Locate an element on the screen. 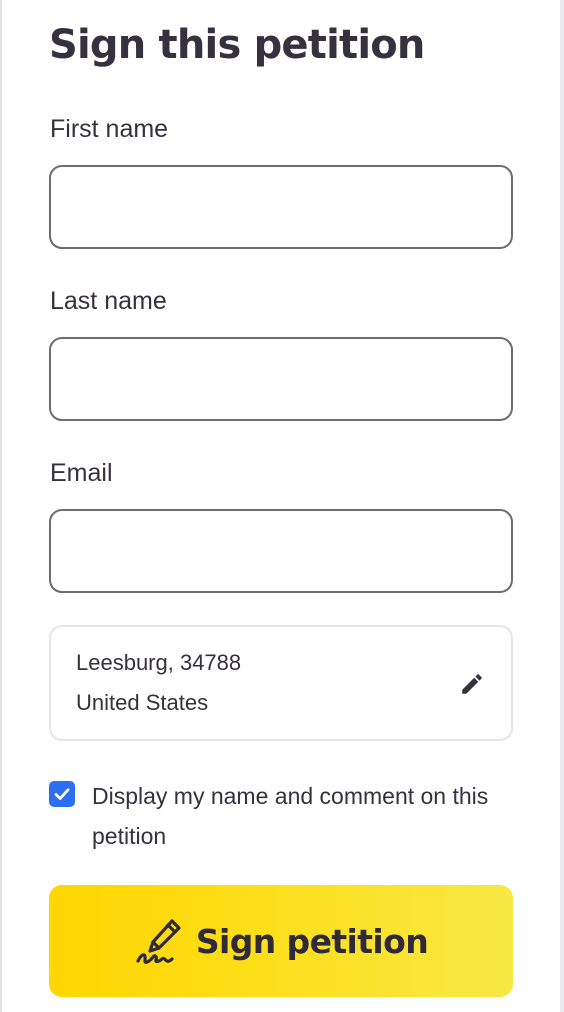  first-name-label: First name is located at coordinates (109, 129).